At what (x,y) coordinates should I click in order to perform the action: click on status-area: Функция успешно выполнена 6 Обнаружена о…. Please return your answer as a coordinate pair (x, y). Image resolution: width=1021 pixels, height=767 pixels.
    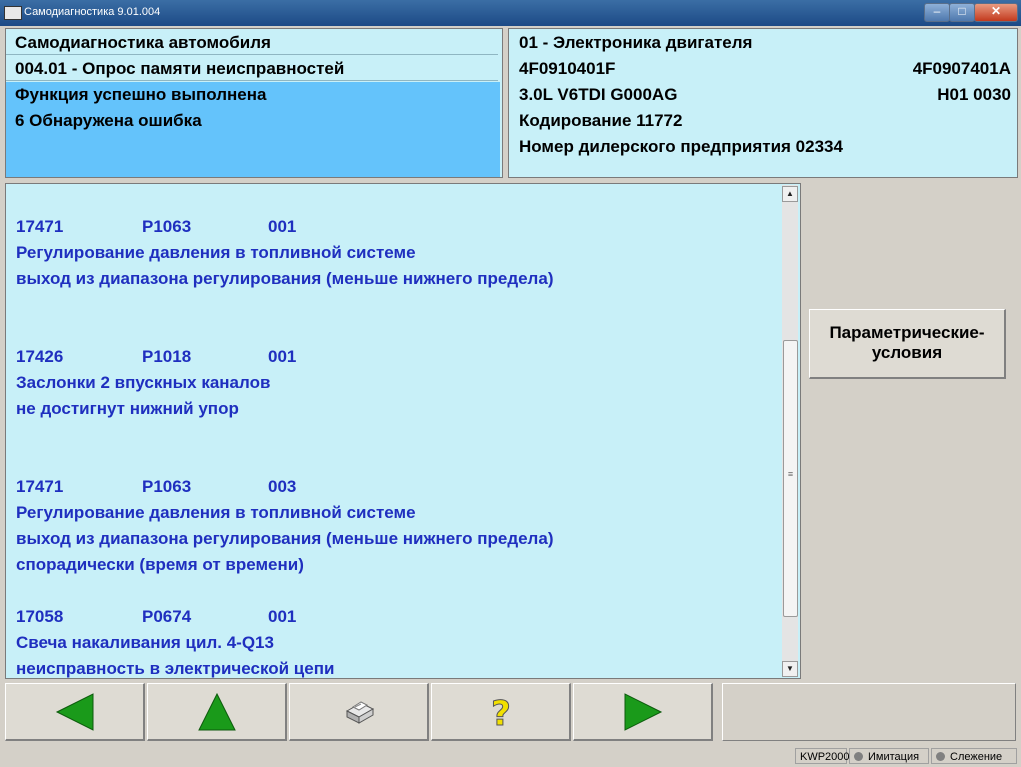
    Looking at the image, I should click on (253, 129).